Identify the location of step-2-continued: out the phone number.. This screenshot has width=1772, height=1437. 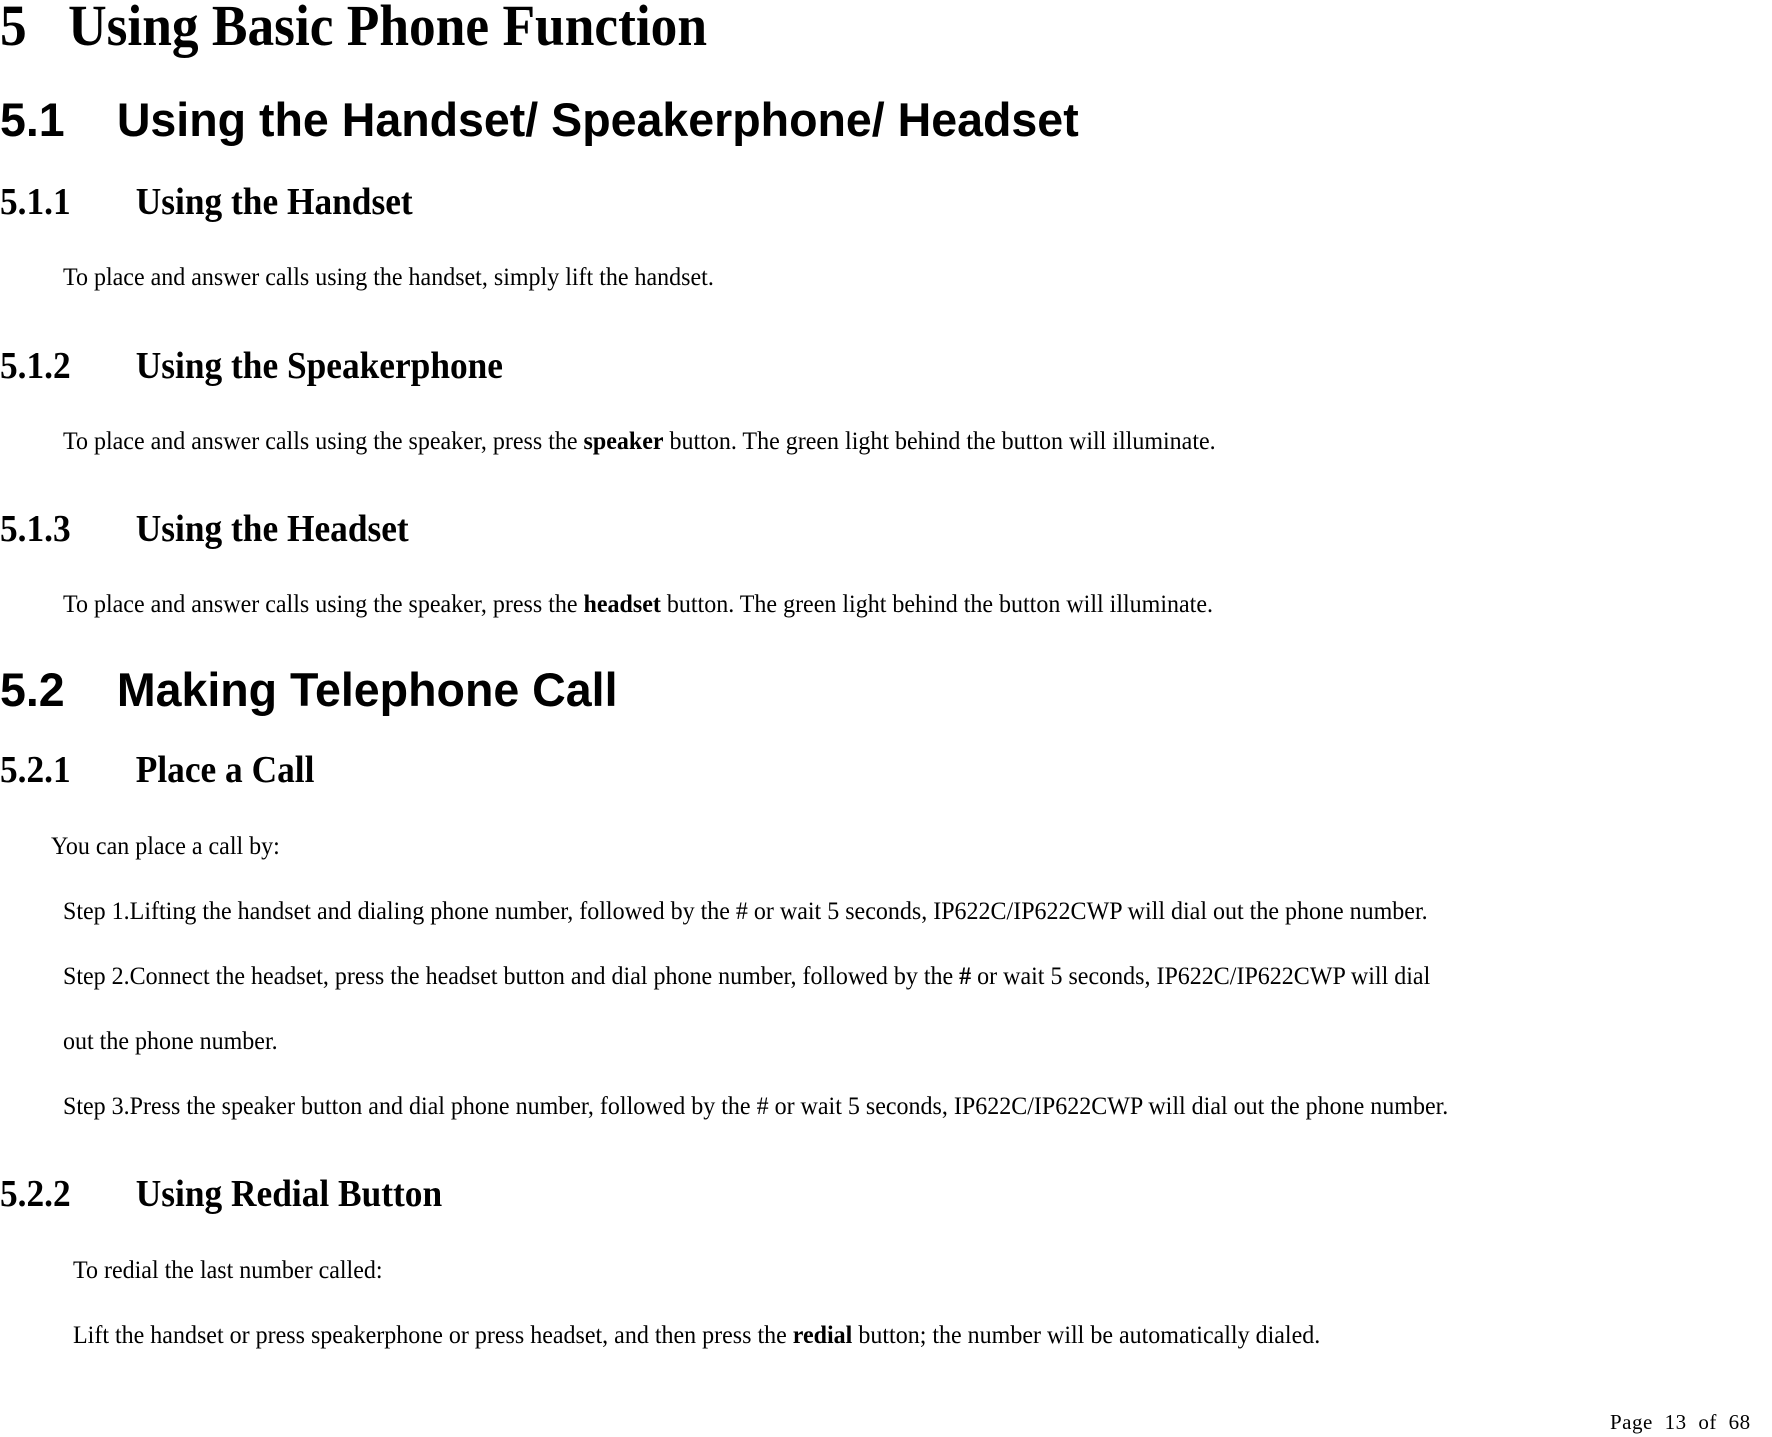
(170, 1041).